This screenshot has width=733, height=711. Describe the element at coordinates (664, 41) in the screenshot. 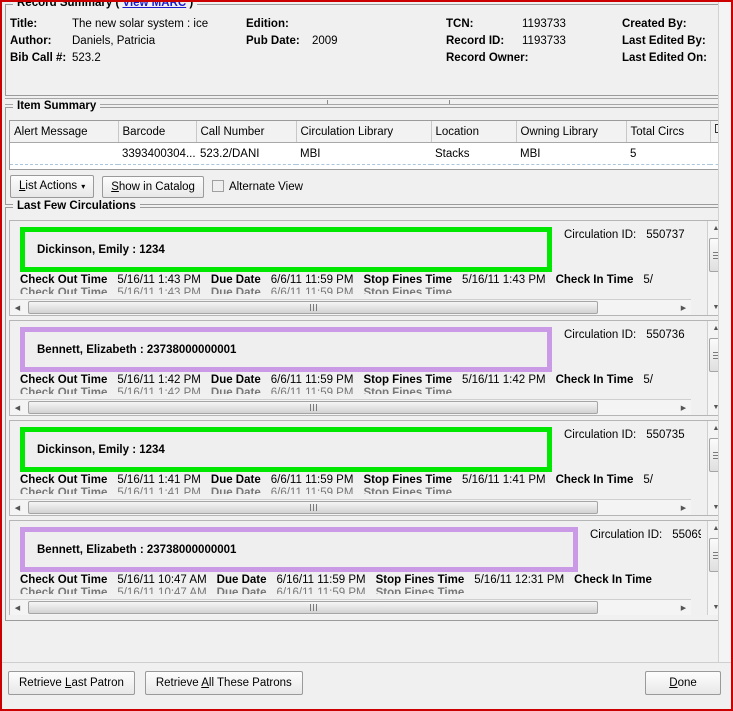

I see `last-edited-by-label: Last Edited By:` at that location.